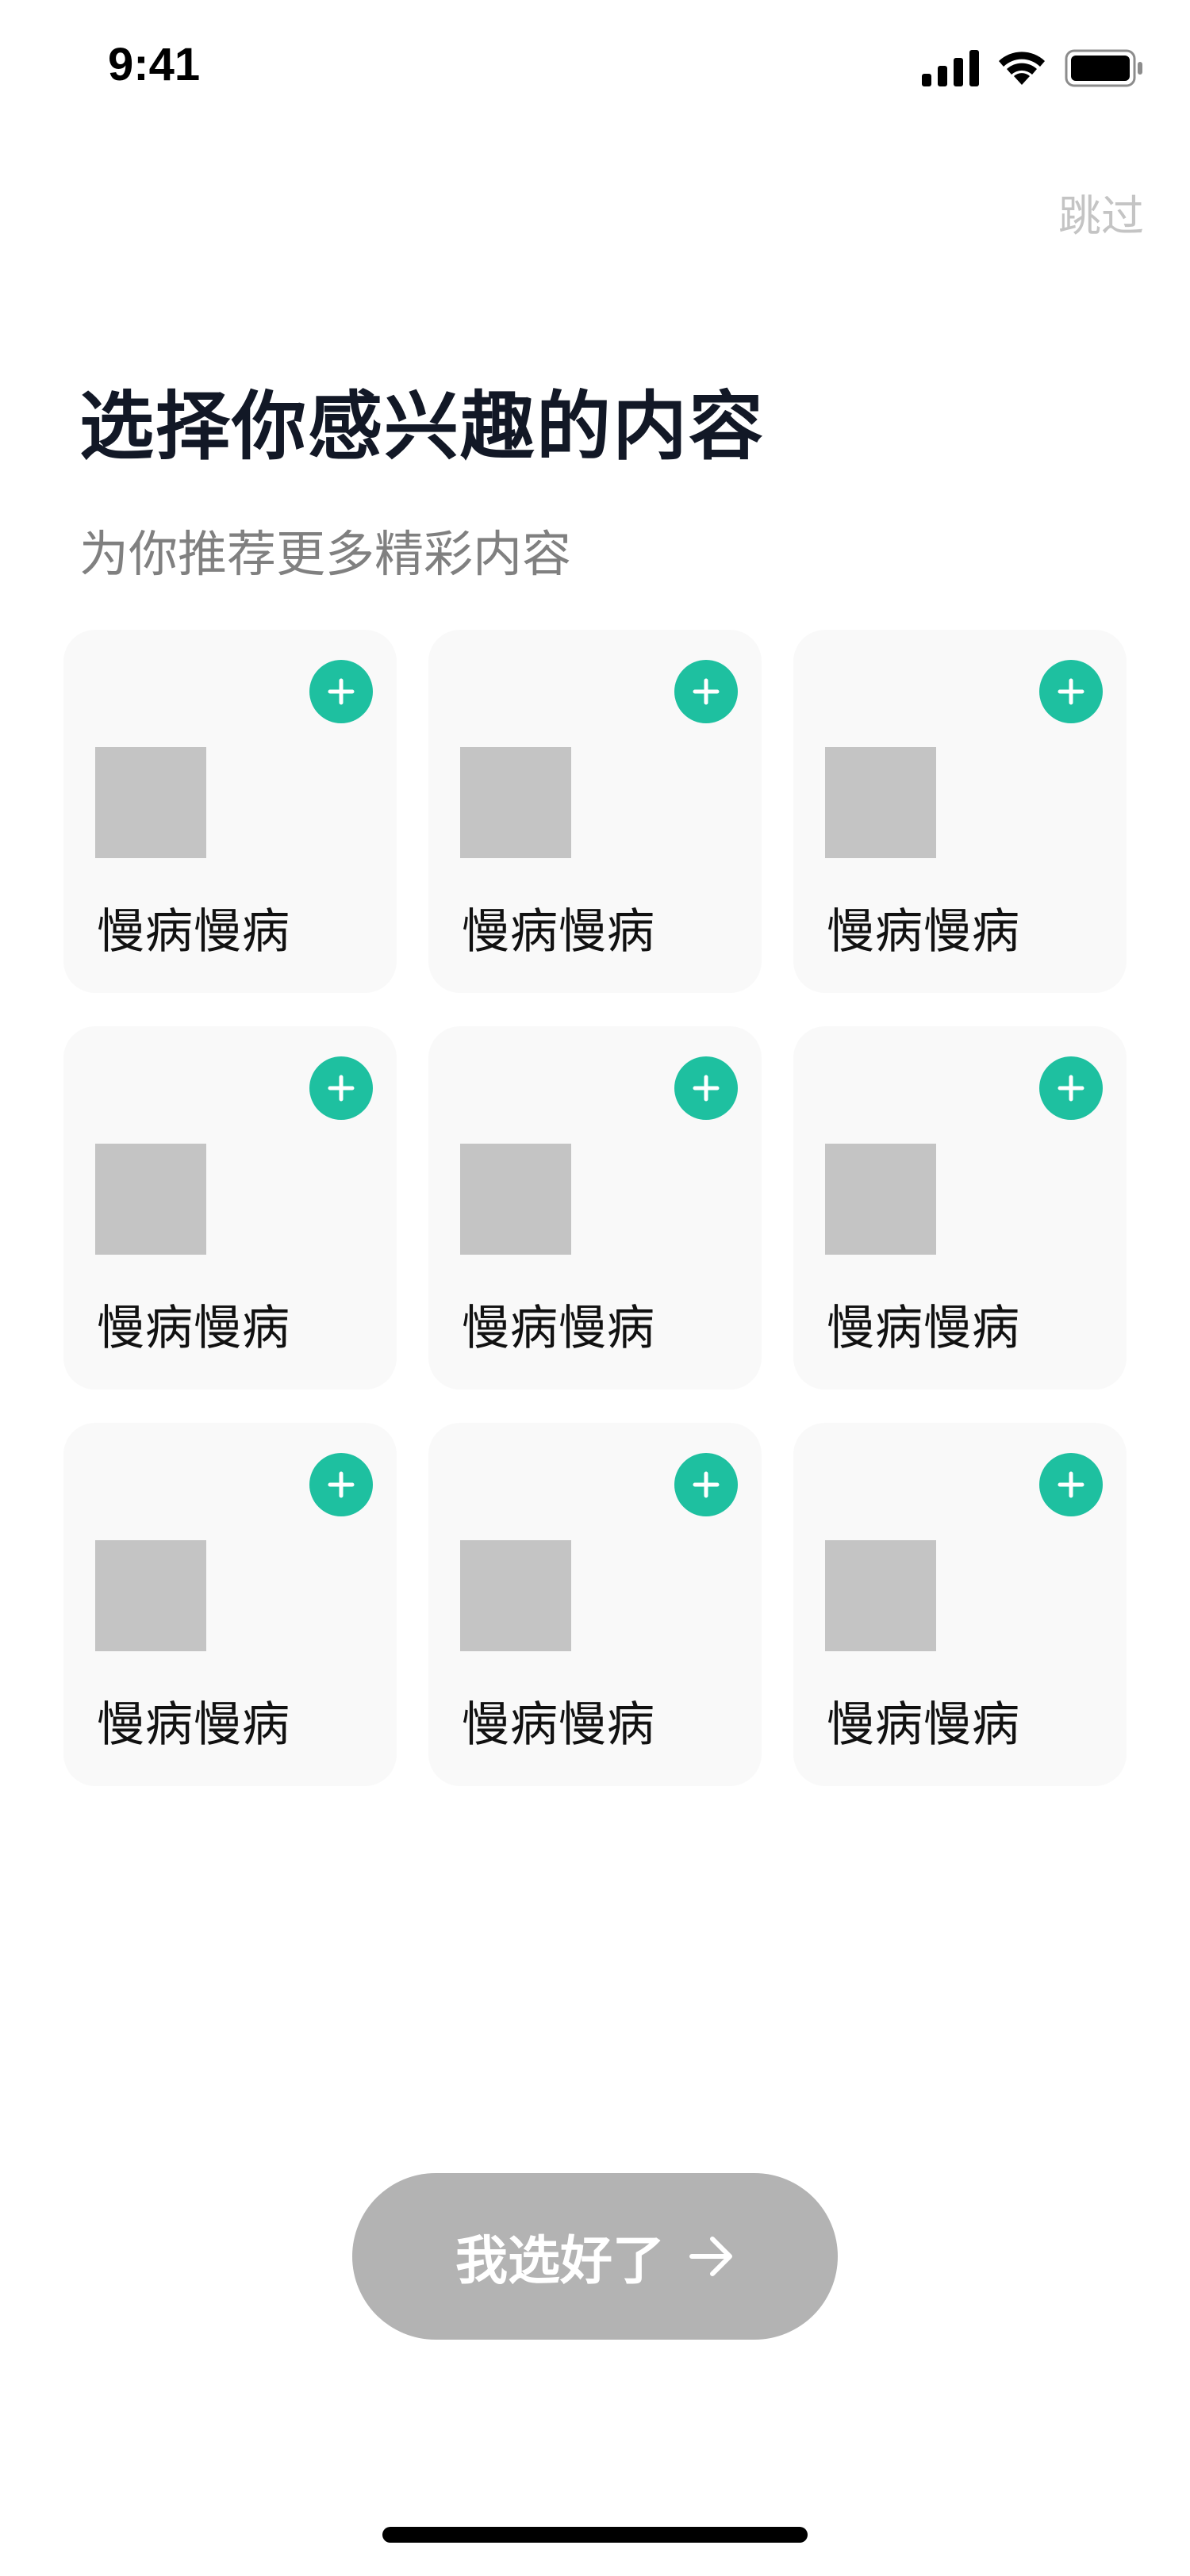 The image size is (1190, 2576). Describe the element at coordinates (154, 65) in the screenshot. I see `status-time: 9:41` at that location.